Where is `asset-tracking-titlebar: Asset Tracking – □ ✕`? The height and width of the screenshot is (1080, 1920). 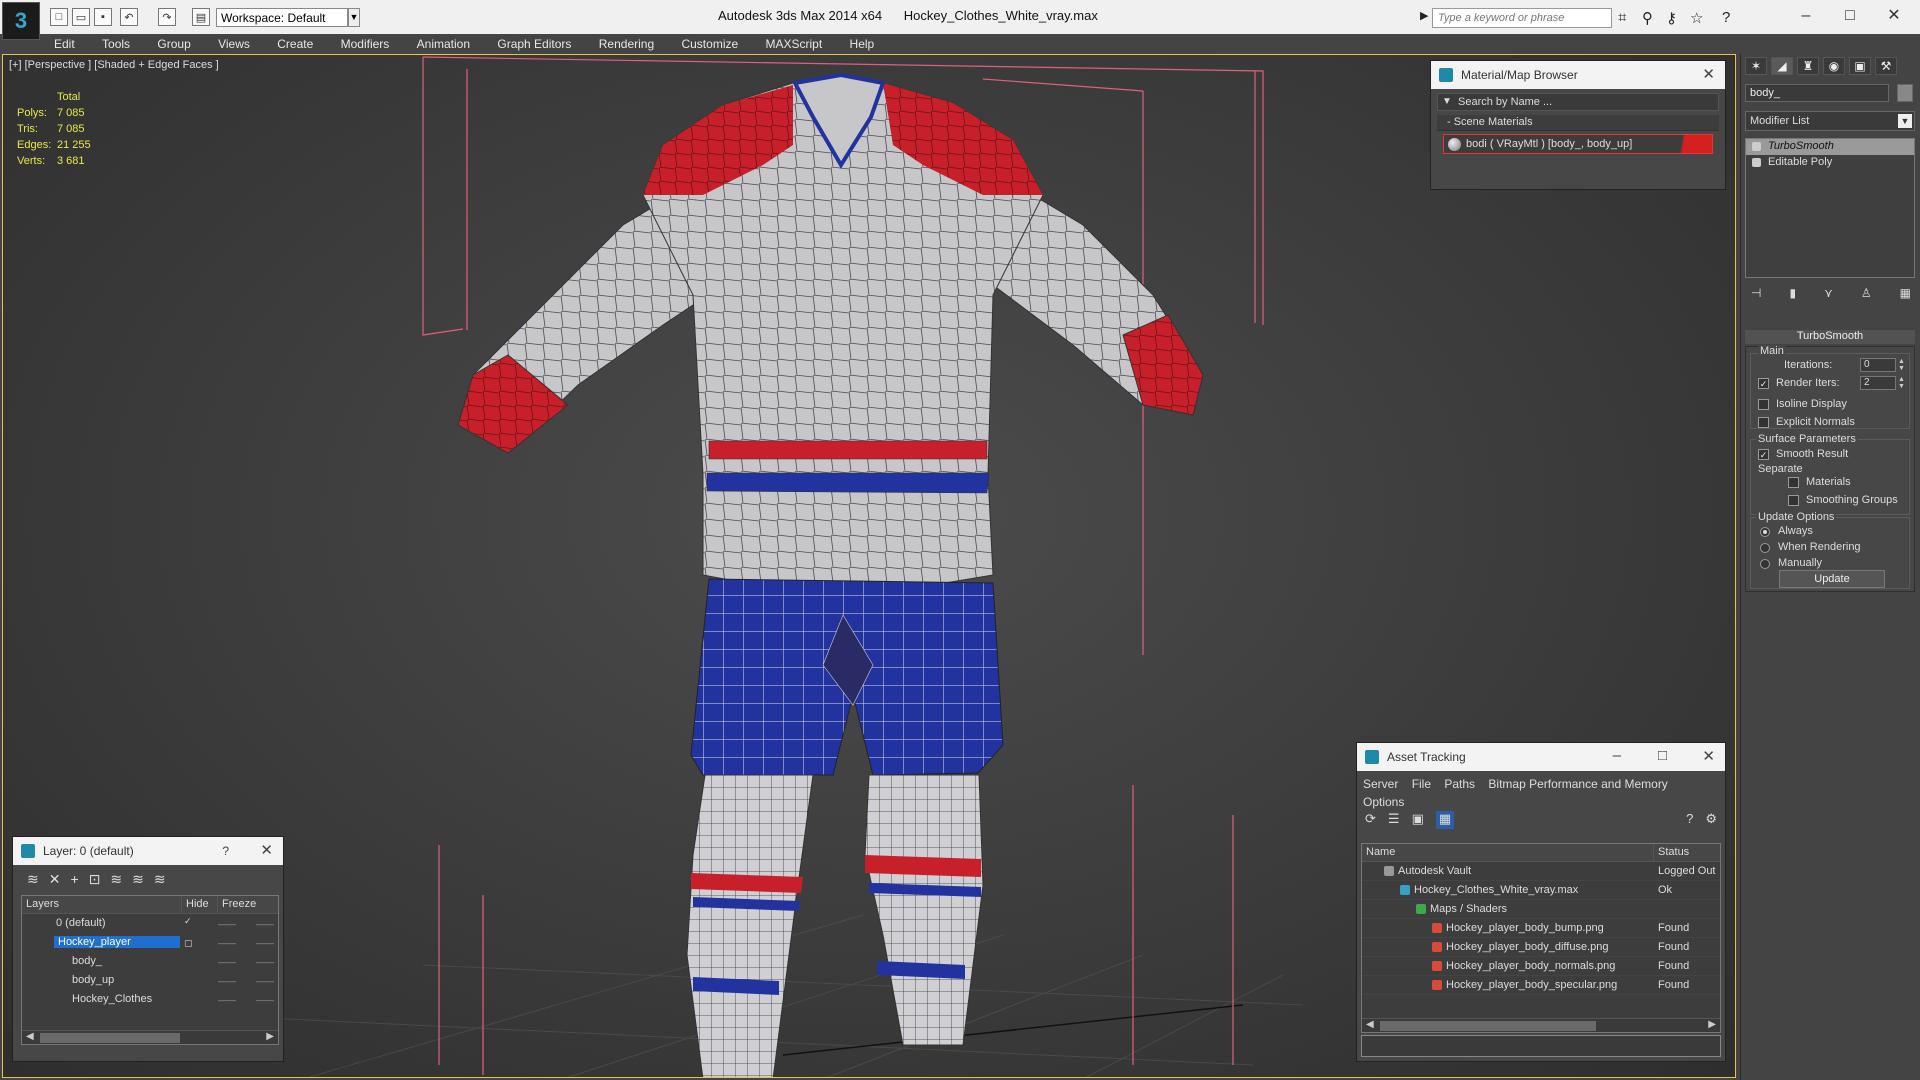
asset-tracking-titlebar: Asset Tracking – □ ✕ is located at coordinates (1541, 757).